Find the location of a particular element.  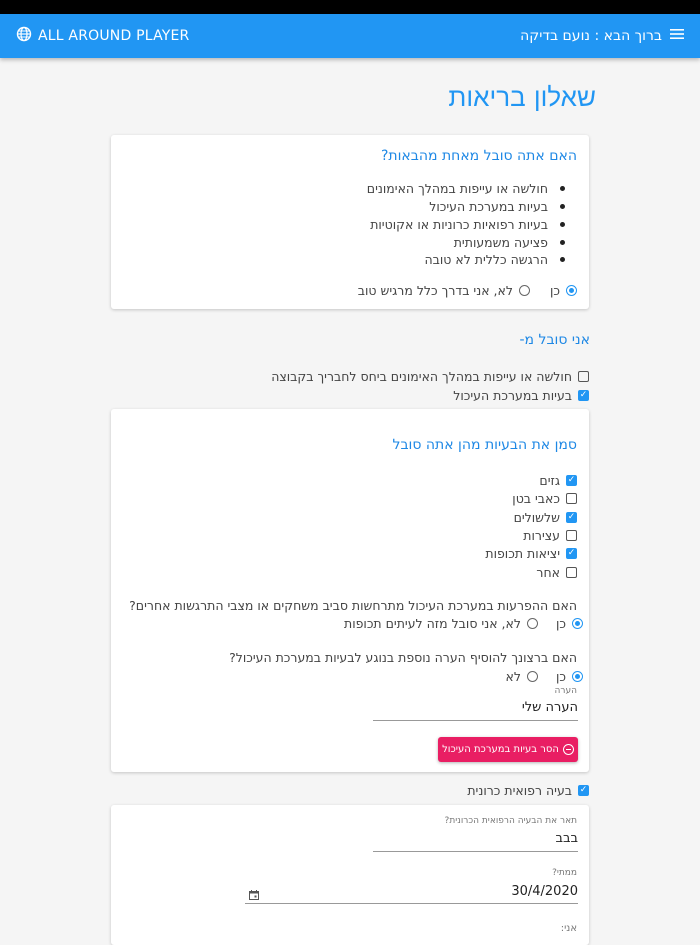

greeting: ברוך הבא : נועם בדיקה is located at coordinates (602, 36).